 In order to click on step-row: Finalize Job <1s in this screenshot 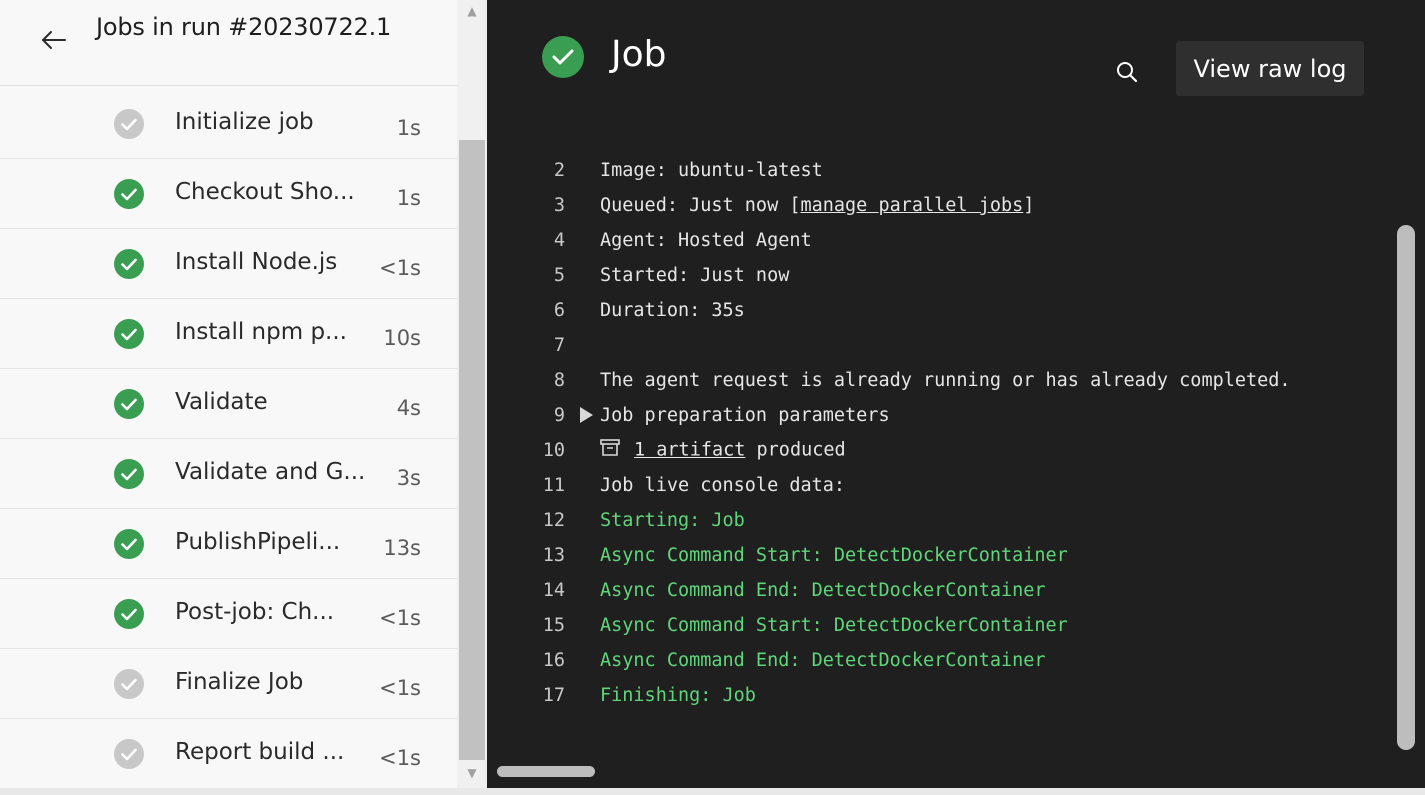, I will do `click(228, 684)`.